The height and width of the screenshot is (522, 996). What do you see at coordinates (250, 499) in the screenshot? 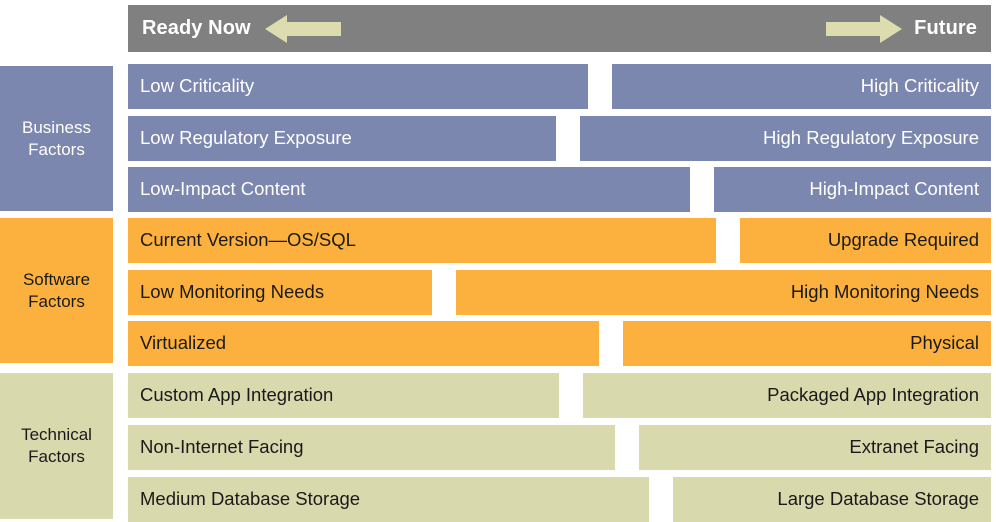
I see `row-left-label: Medium Database Storage` at bounding box center [250, 499].